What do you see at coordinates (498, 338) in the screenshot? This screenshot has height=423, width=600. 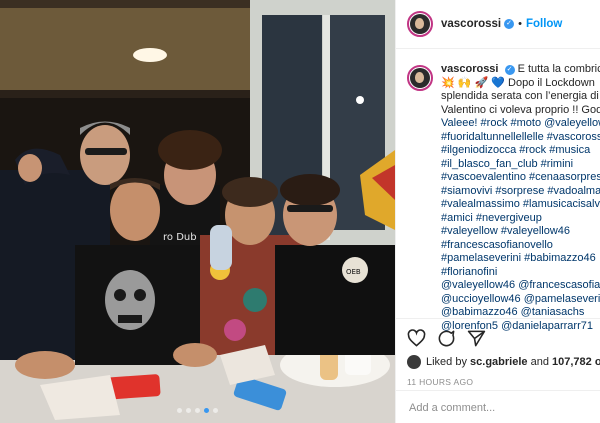 I see `action-icons` at bounding box center [498, 338].